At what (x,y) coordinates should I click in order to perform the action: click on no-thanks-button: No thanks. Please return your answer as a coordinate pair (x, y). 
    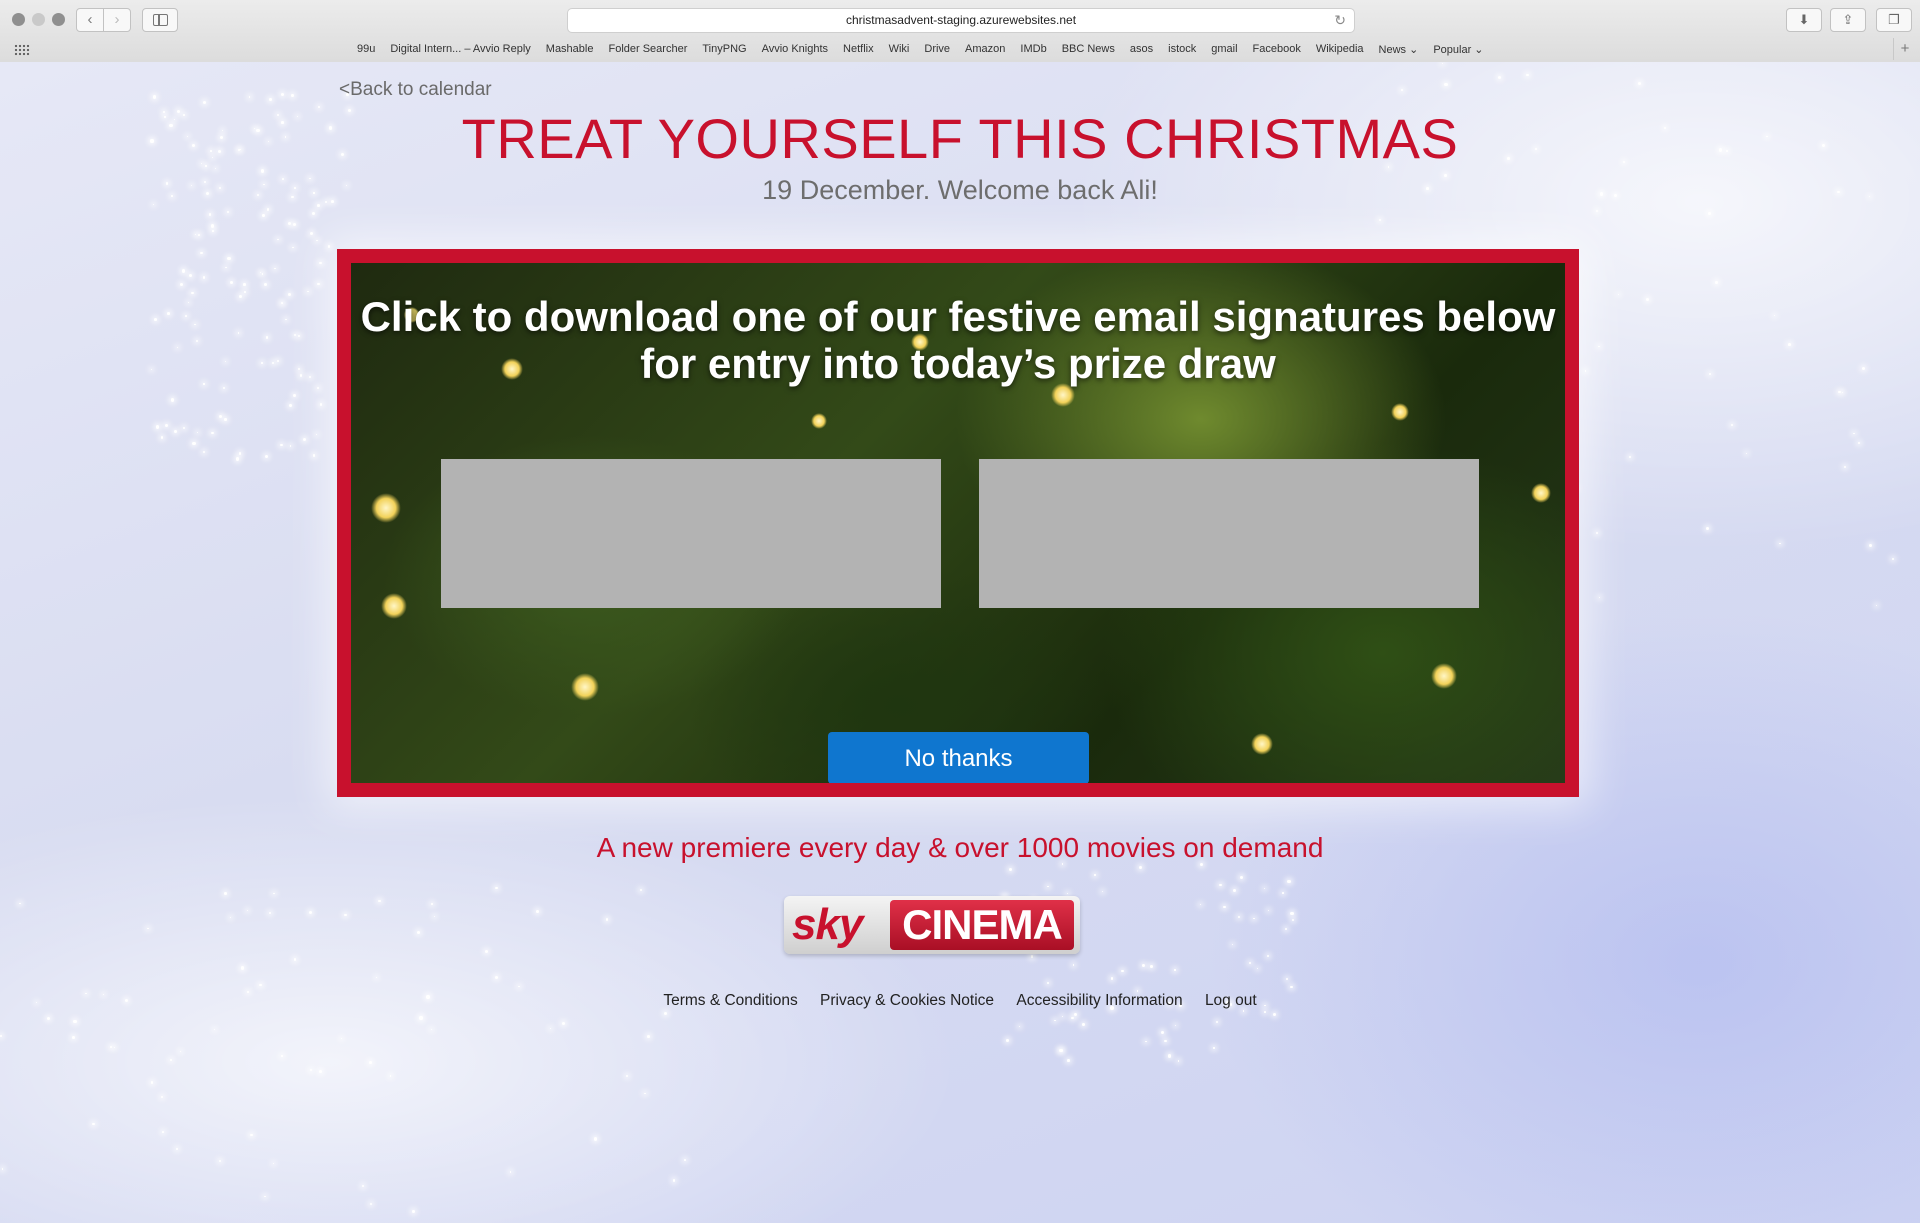
    Looking at the image, I should click on (958, 757).